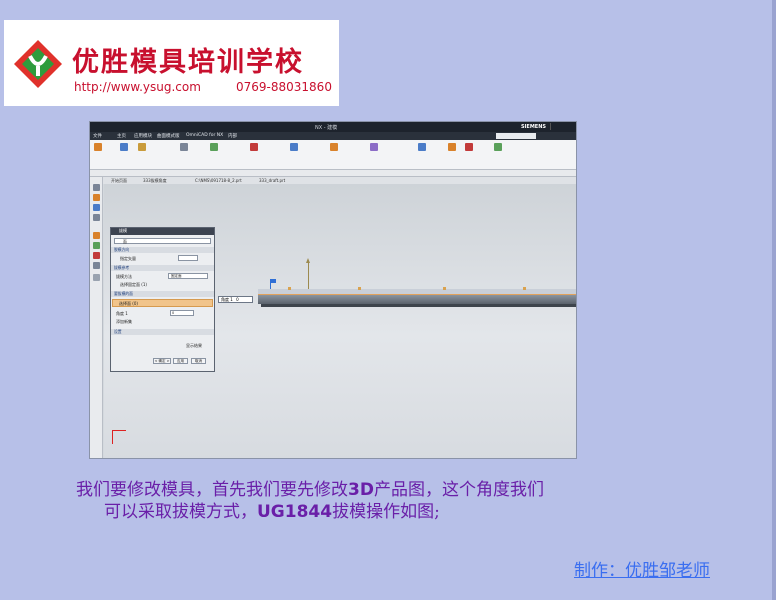  What do you see at coordinates (188, 276) in the screenshot?
I see `draft-method-select: 固定面` at bounding box center [188, 276].